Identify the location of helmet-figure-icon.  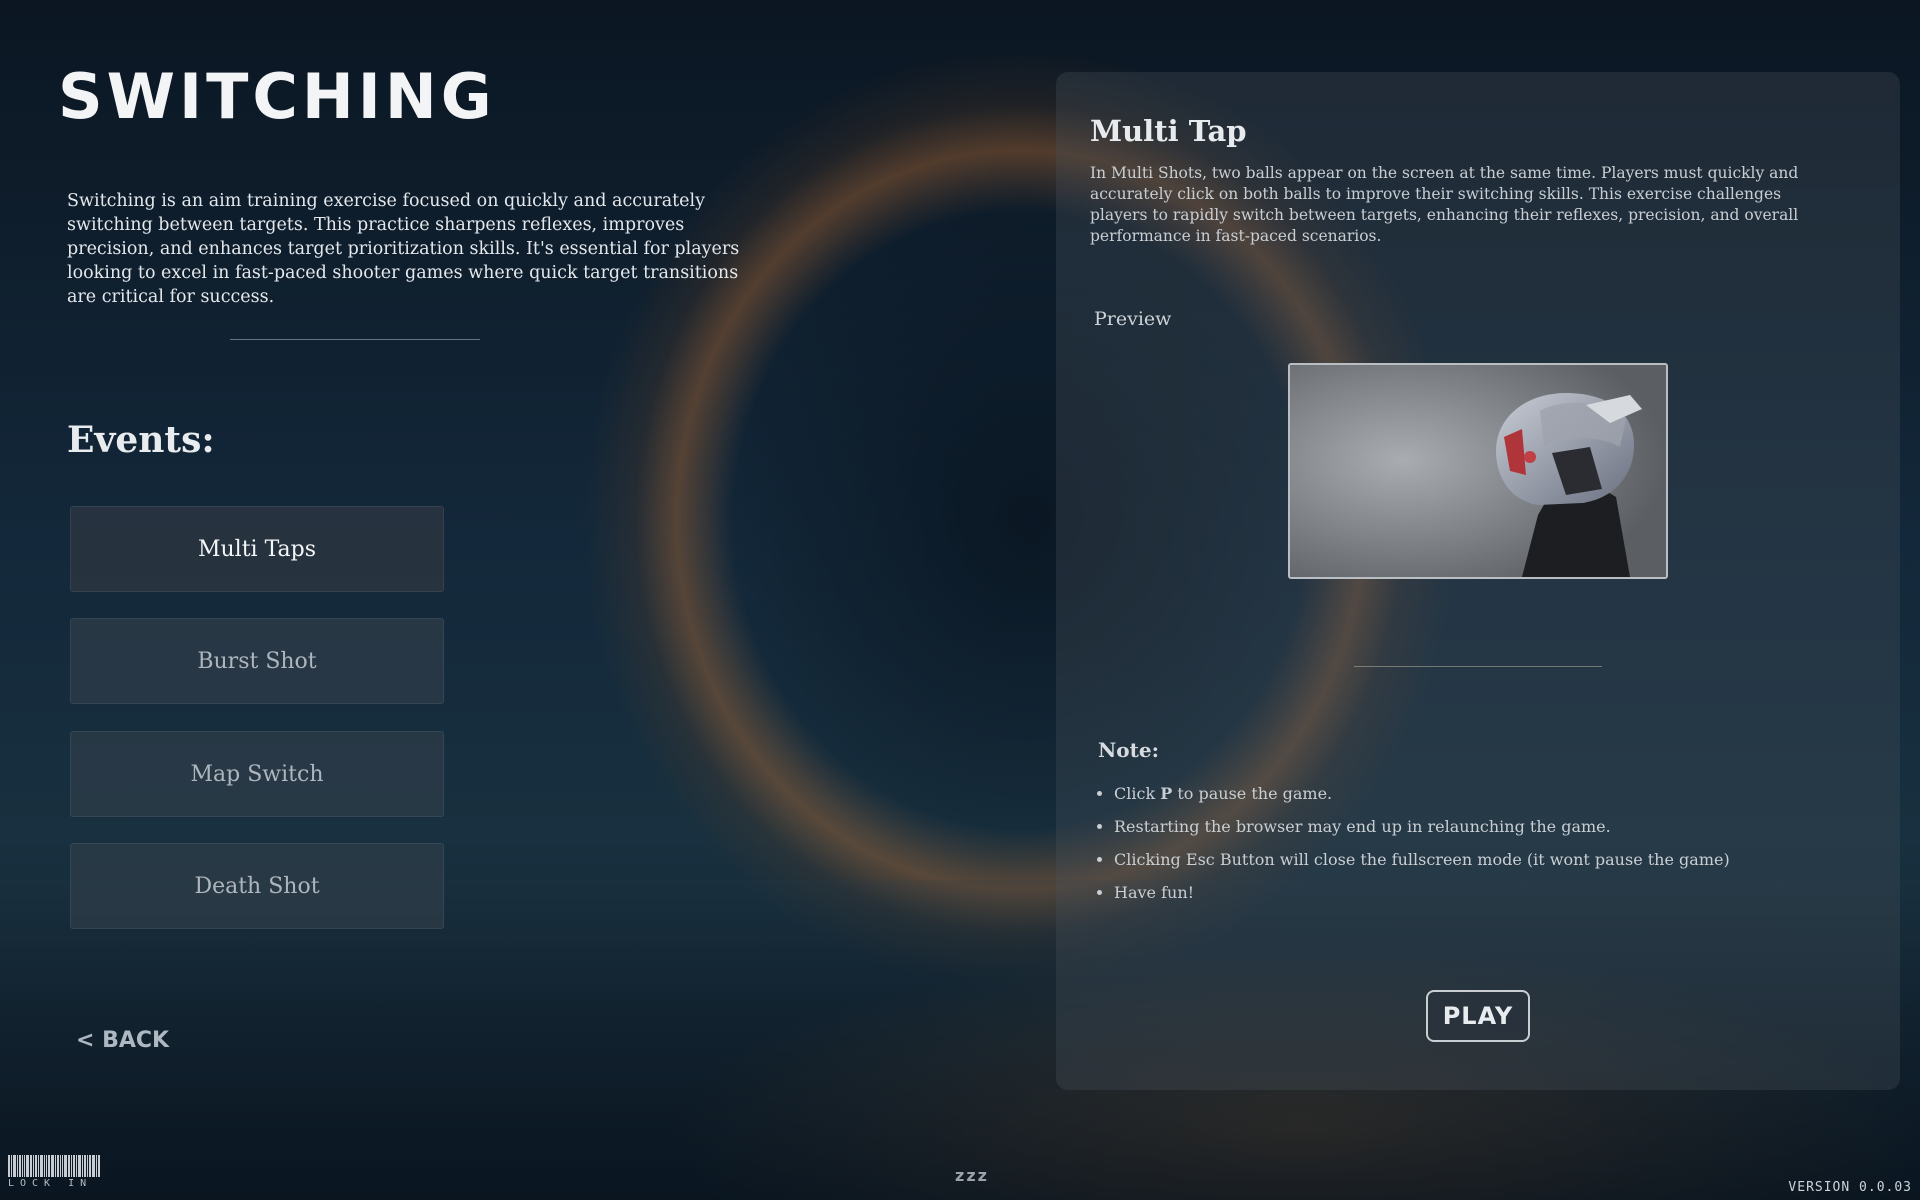
(1478, 471).